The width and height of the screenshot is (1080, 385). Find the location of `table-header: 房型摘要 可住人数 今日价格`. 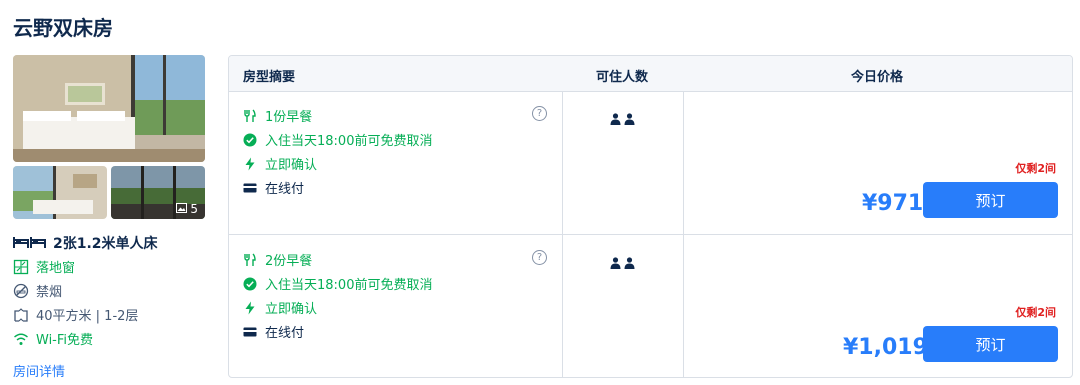

table-header: 房型摘要 可住人数 今日价格 is located at coordinates (650, 74).